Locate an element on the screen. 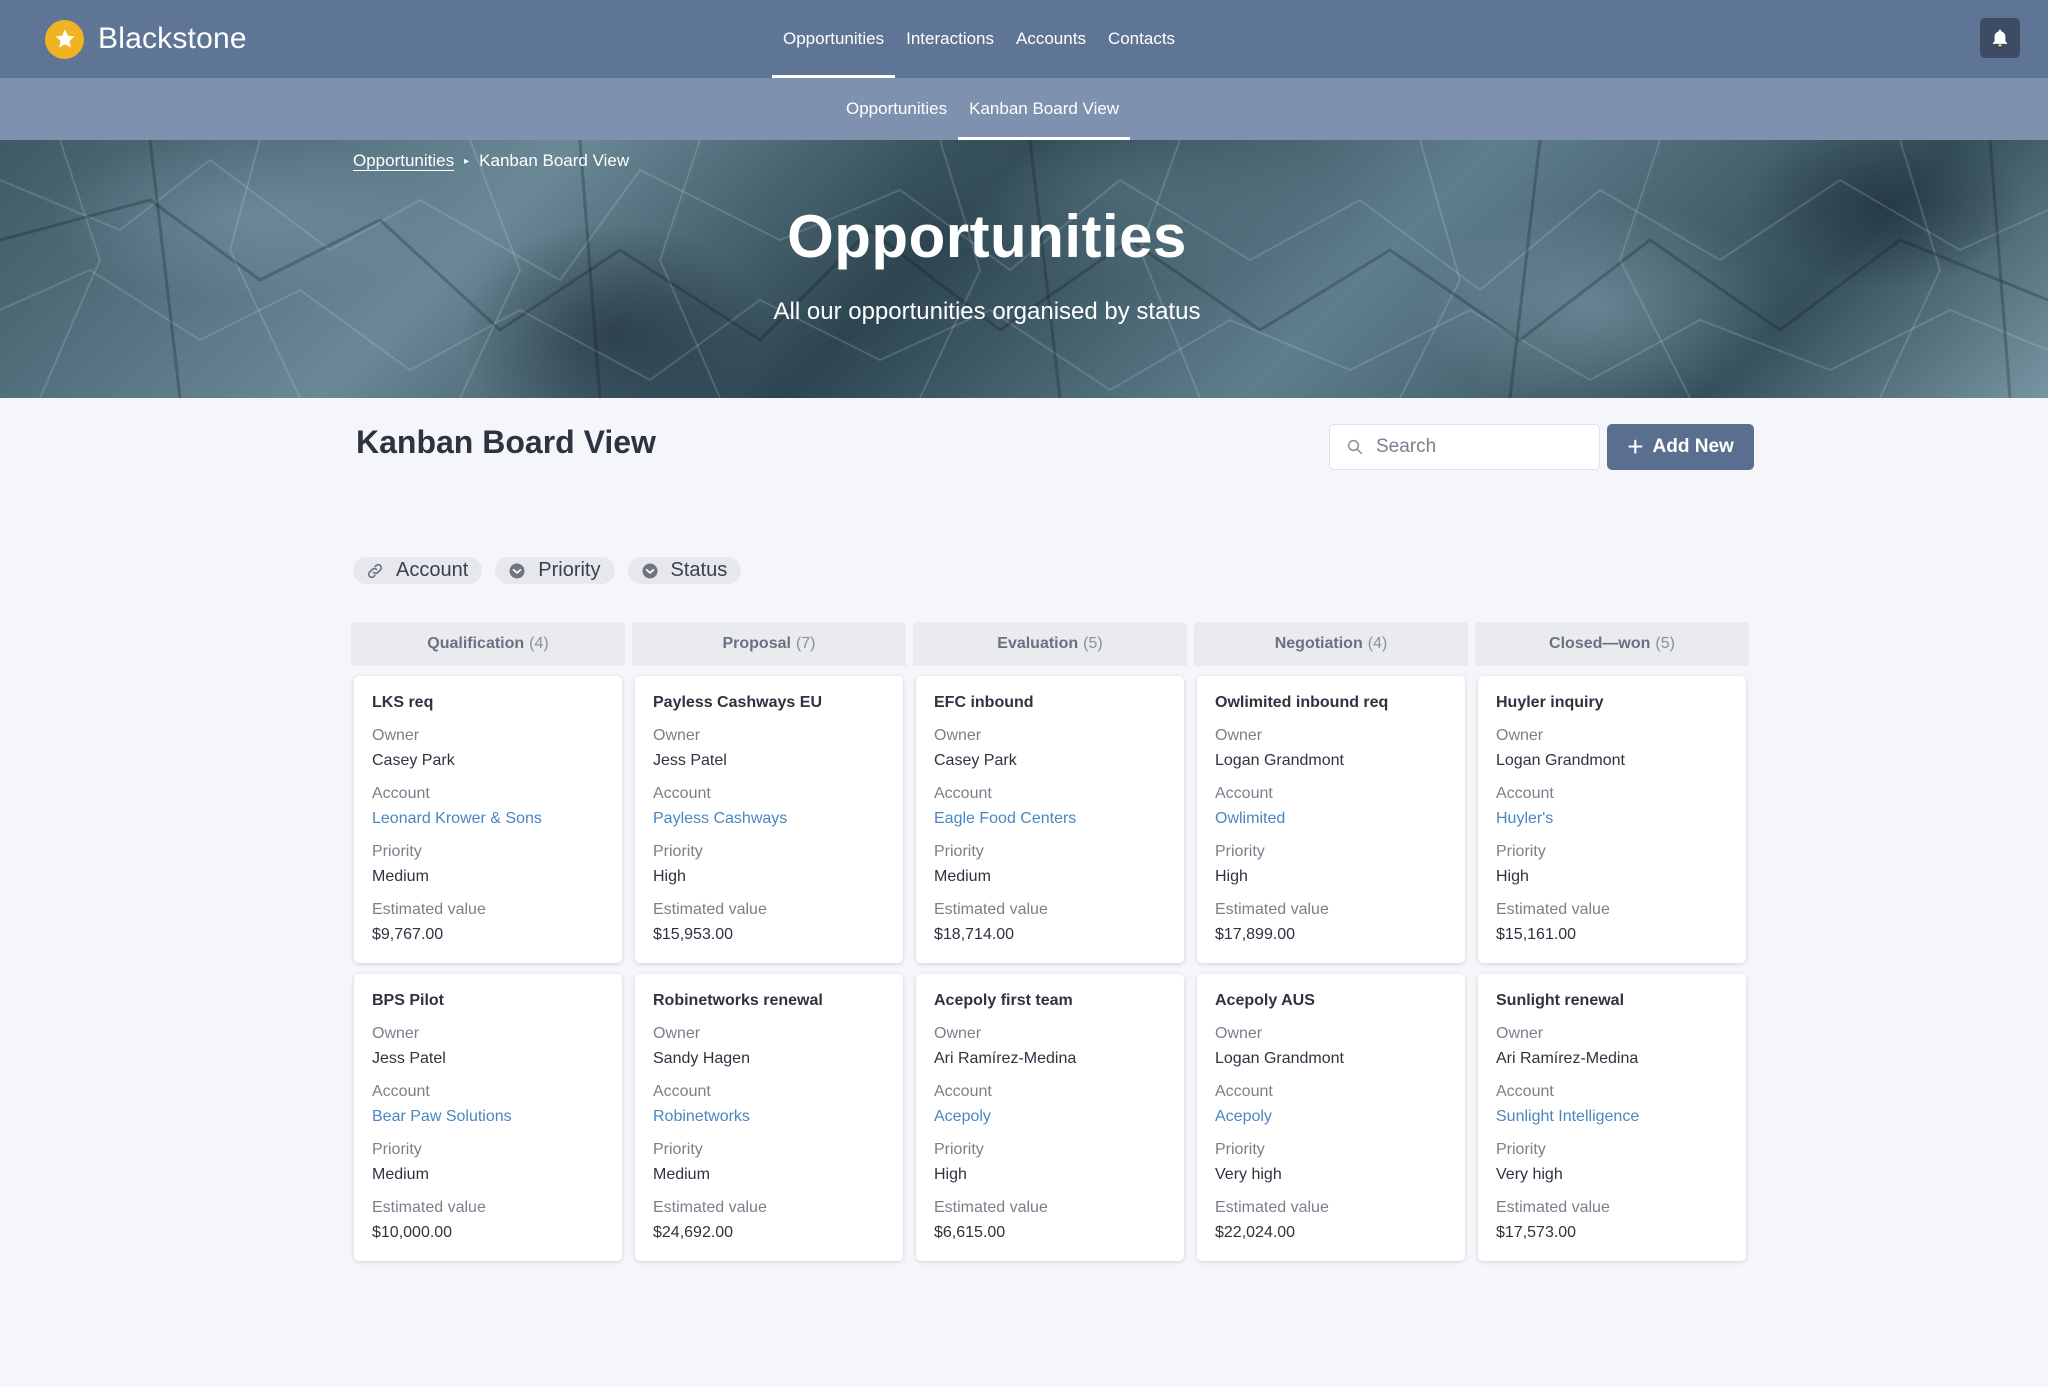 Image resolution: width=2048 pixels, height=1387 pixels. card-title: Owlimited inbound req is located at coordinates (1302, 702).